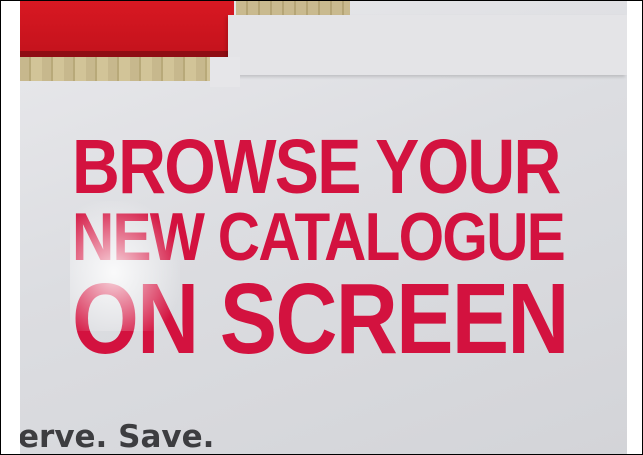  I want to click on red-catalogue-edge, so click(127, 29).